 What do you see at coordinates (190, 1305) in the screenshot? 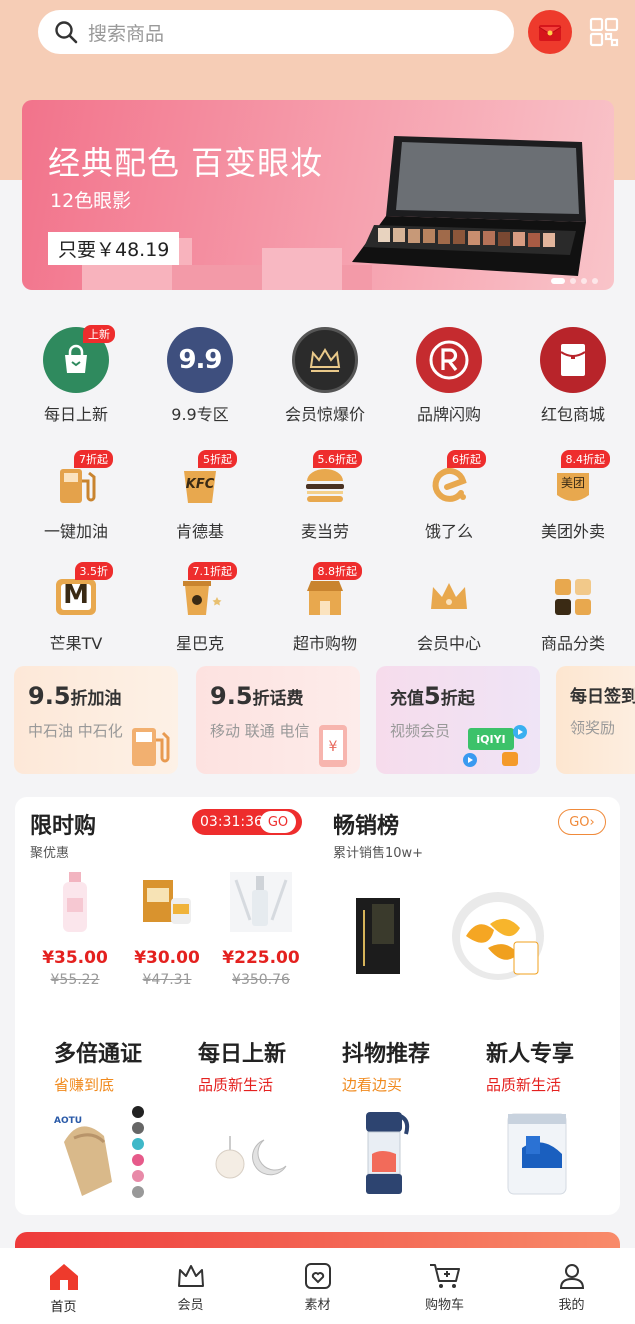
I see `tab-label: 会员` at bounding box center [190, 1305].